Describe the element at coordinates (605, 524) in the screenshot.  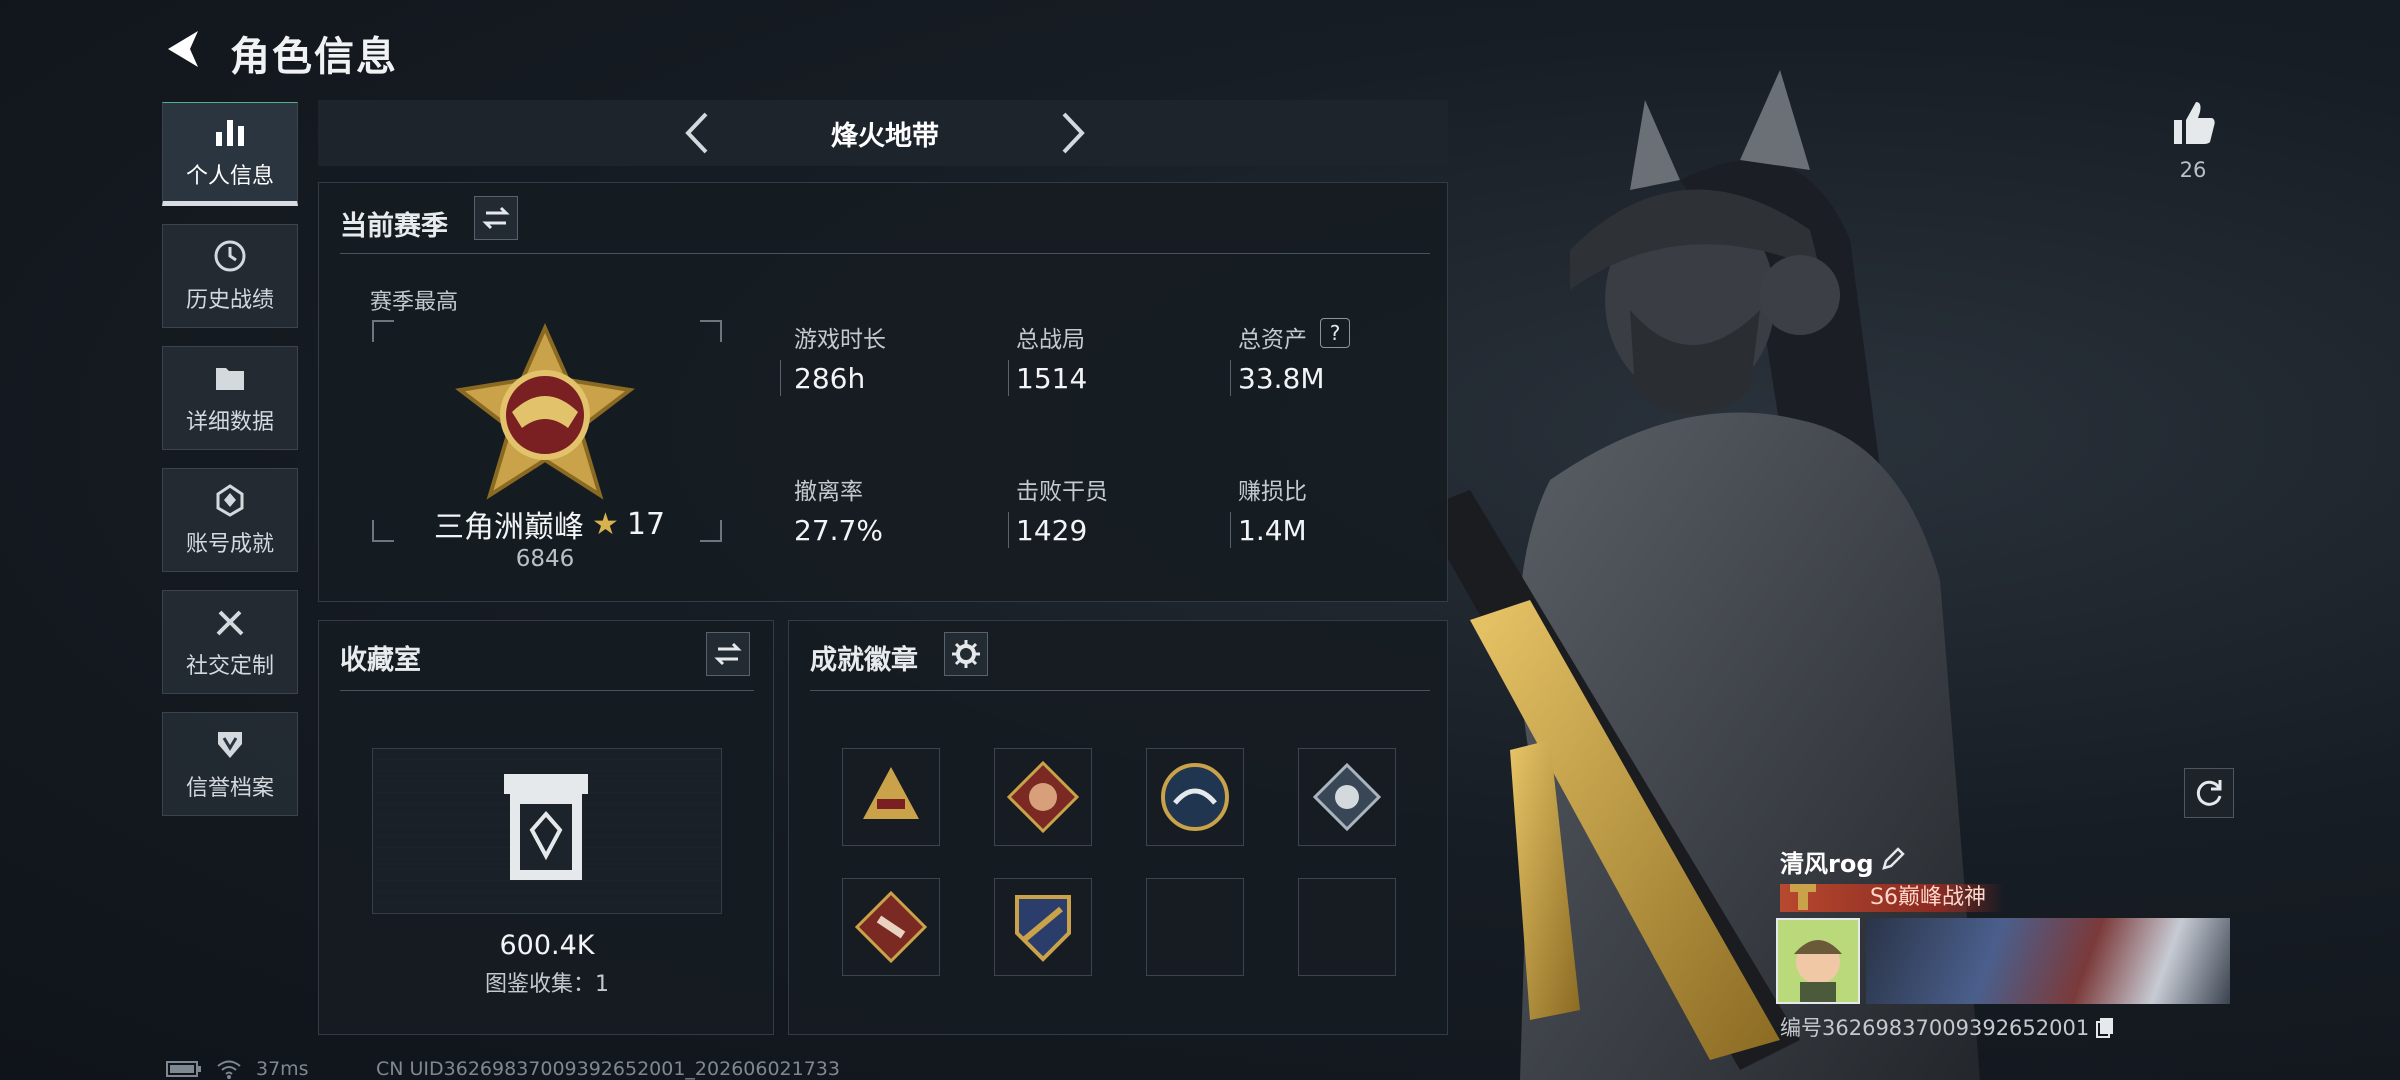
I see `star-icon: ★` at that location.